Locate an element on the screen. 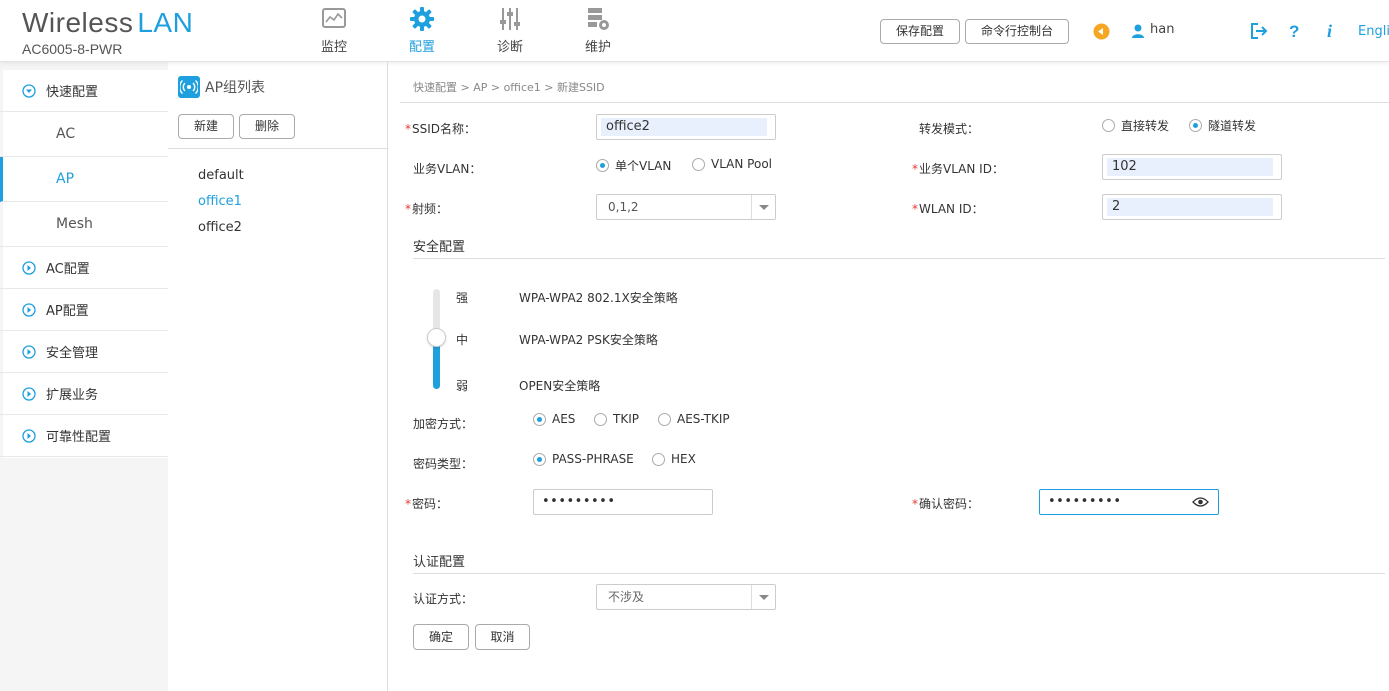 The height and width of the screenshot is (691, 1389). ap-group-title: AP组列表 is located at coordinates (221, 87).